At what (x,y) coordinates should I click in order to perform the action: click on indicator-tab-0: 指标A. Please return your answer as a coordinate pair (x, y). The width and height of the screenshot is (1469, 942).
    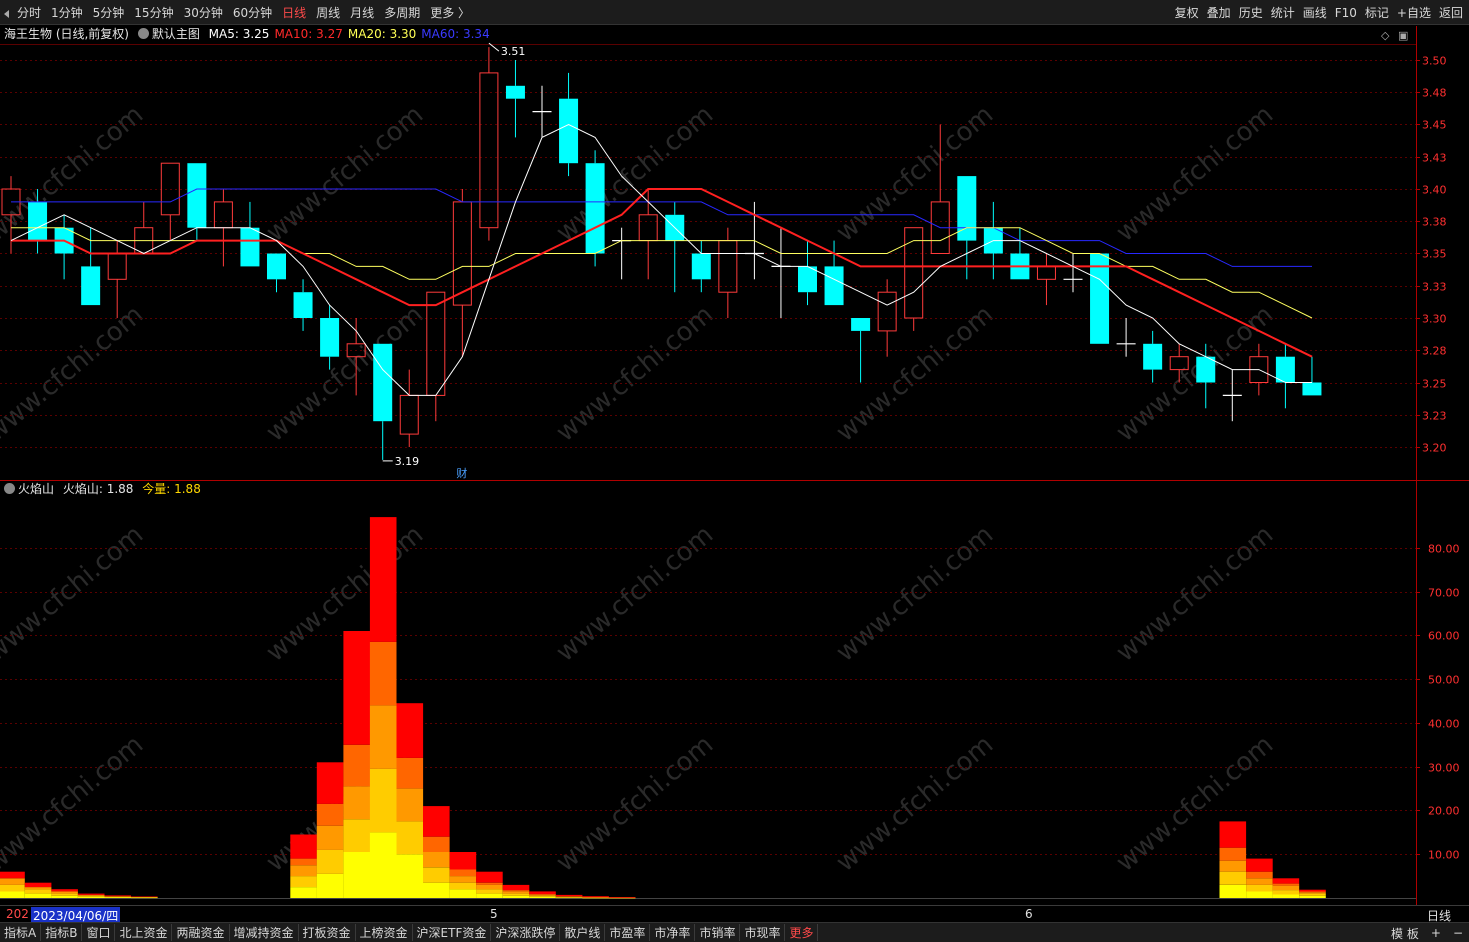
    Looking at the image, I should click on (21, 932).